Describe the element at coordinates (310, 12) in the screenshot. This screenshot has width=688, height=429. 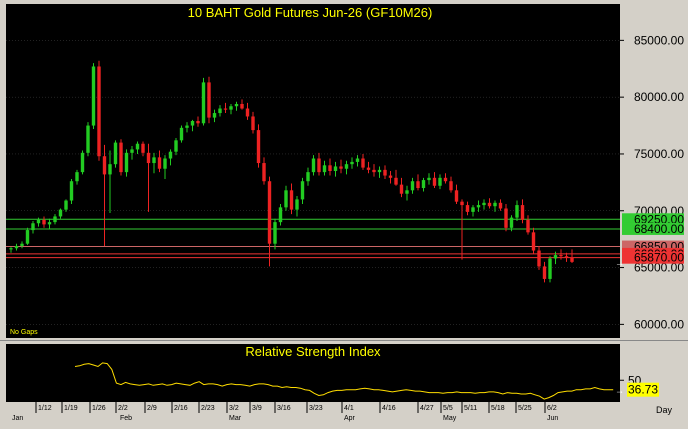
I see `chart-title: 10 BAHT Gold Futures Jun-26 (GF10M26)` at that location.